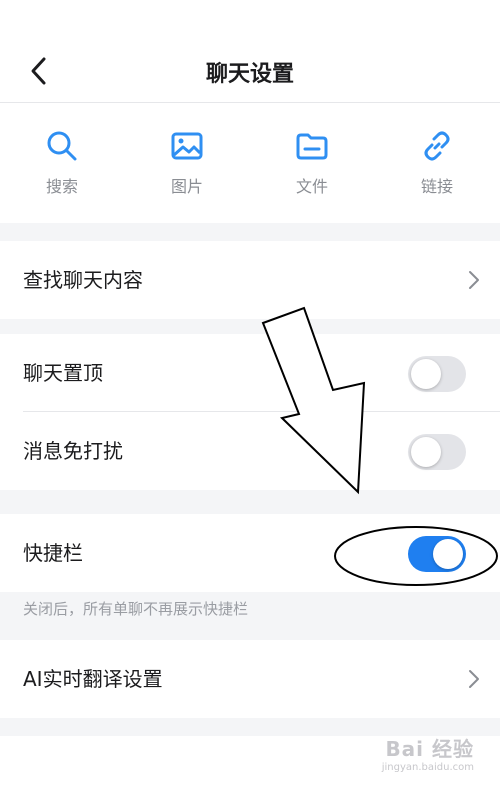 The width and height of the screenshot is (500, 787). I want to click on row-do-not-disturb: 消息免打扰, so click(250, 451).